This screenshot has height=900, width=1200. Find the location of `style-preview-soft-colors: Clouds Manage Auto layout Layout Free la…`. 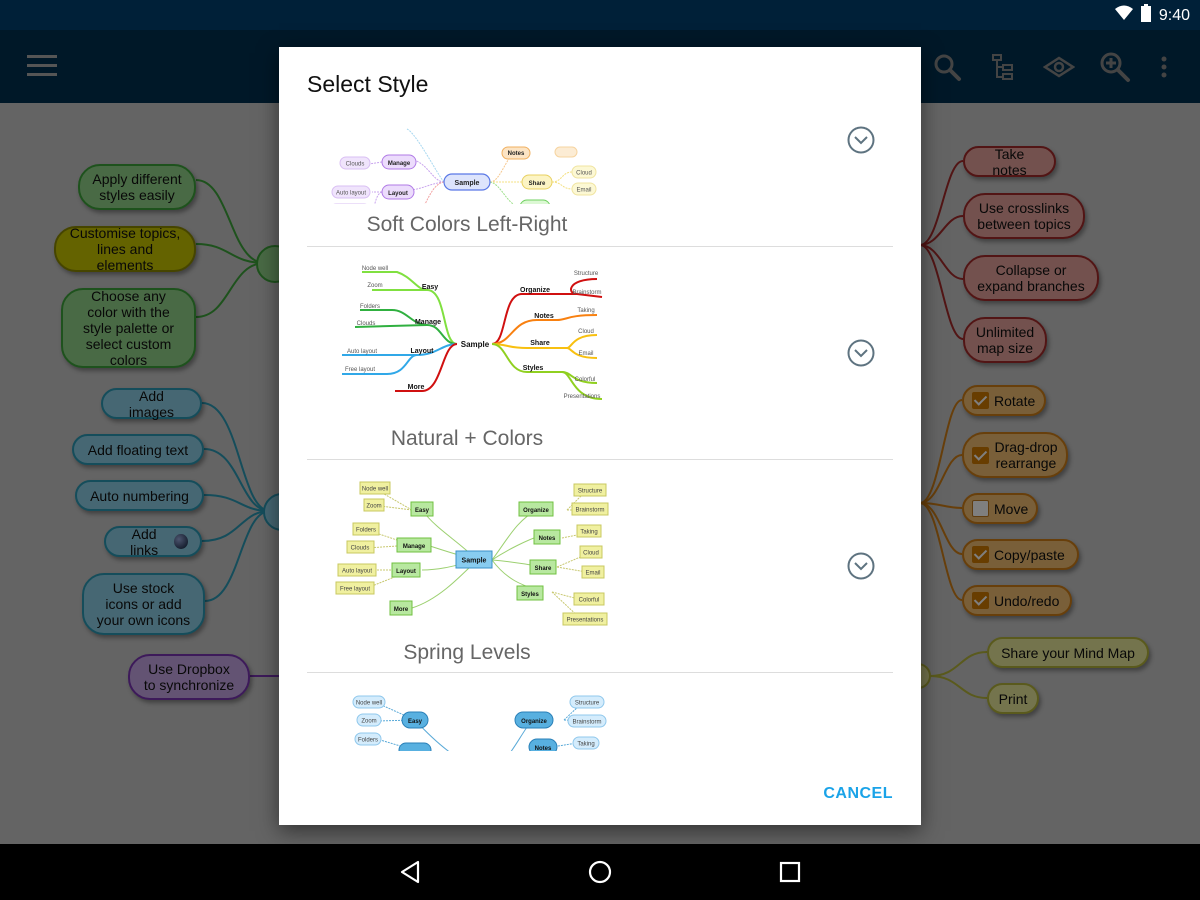

style-preview-soft-colors: Clouds Manage Auto layout Layout Free la… is located at coordinates (464, 166).